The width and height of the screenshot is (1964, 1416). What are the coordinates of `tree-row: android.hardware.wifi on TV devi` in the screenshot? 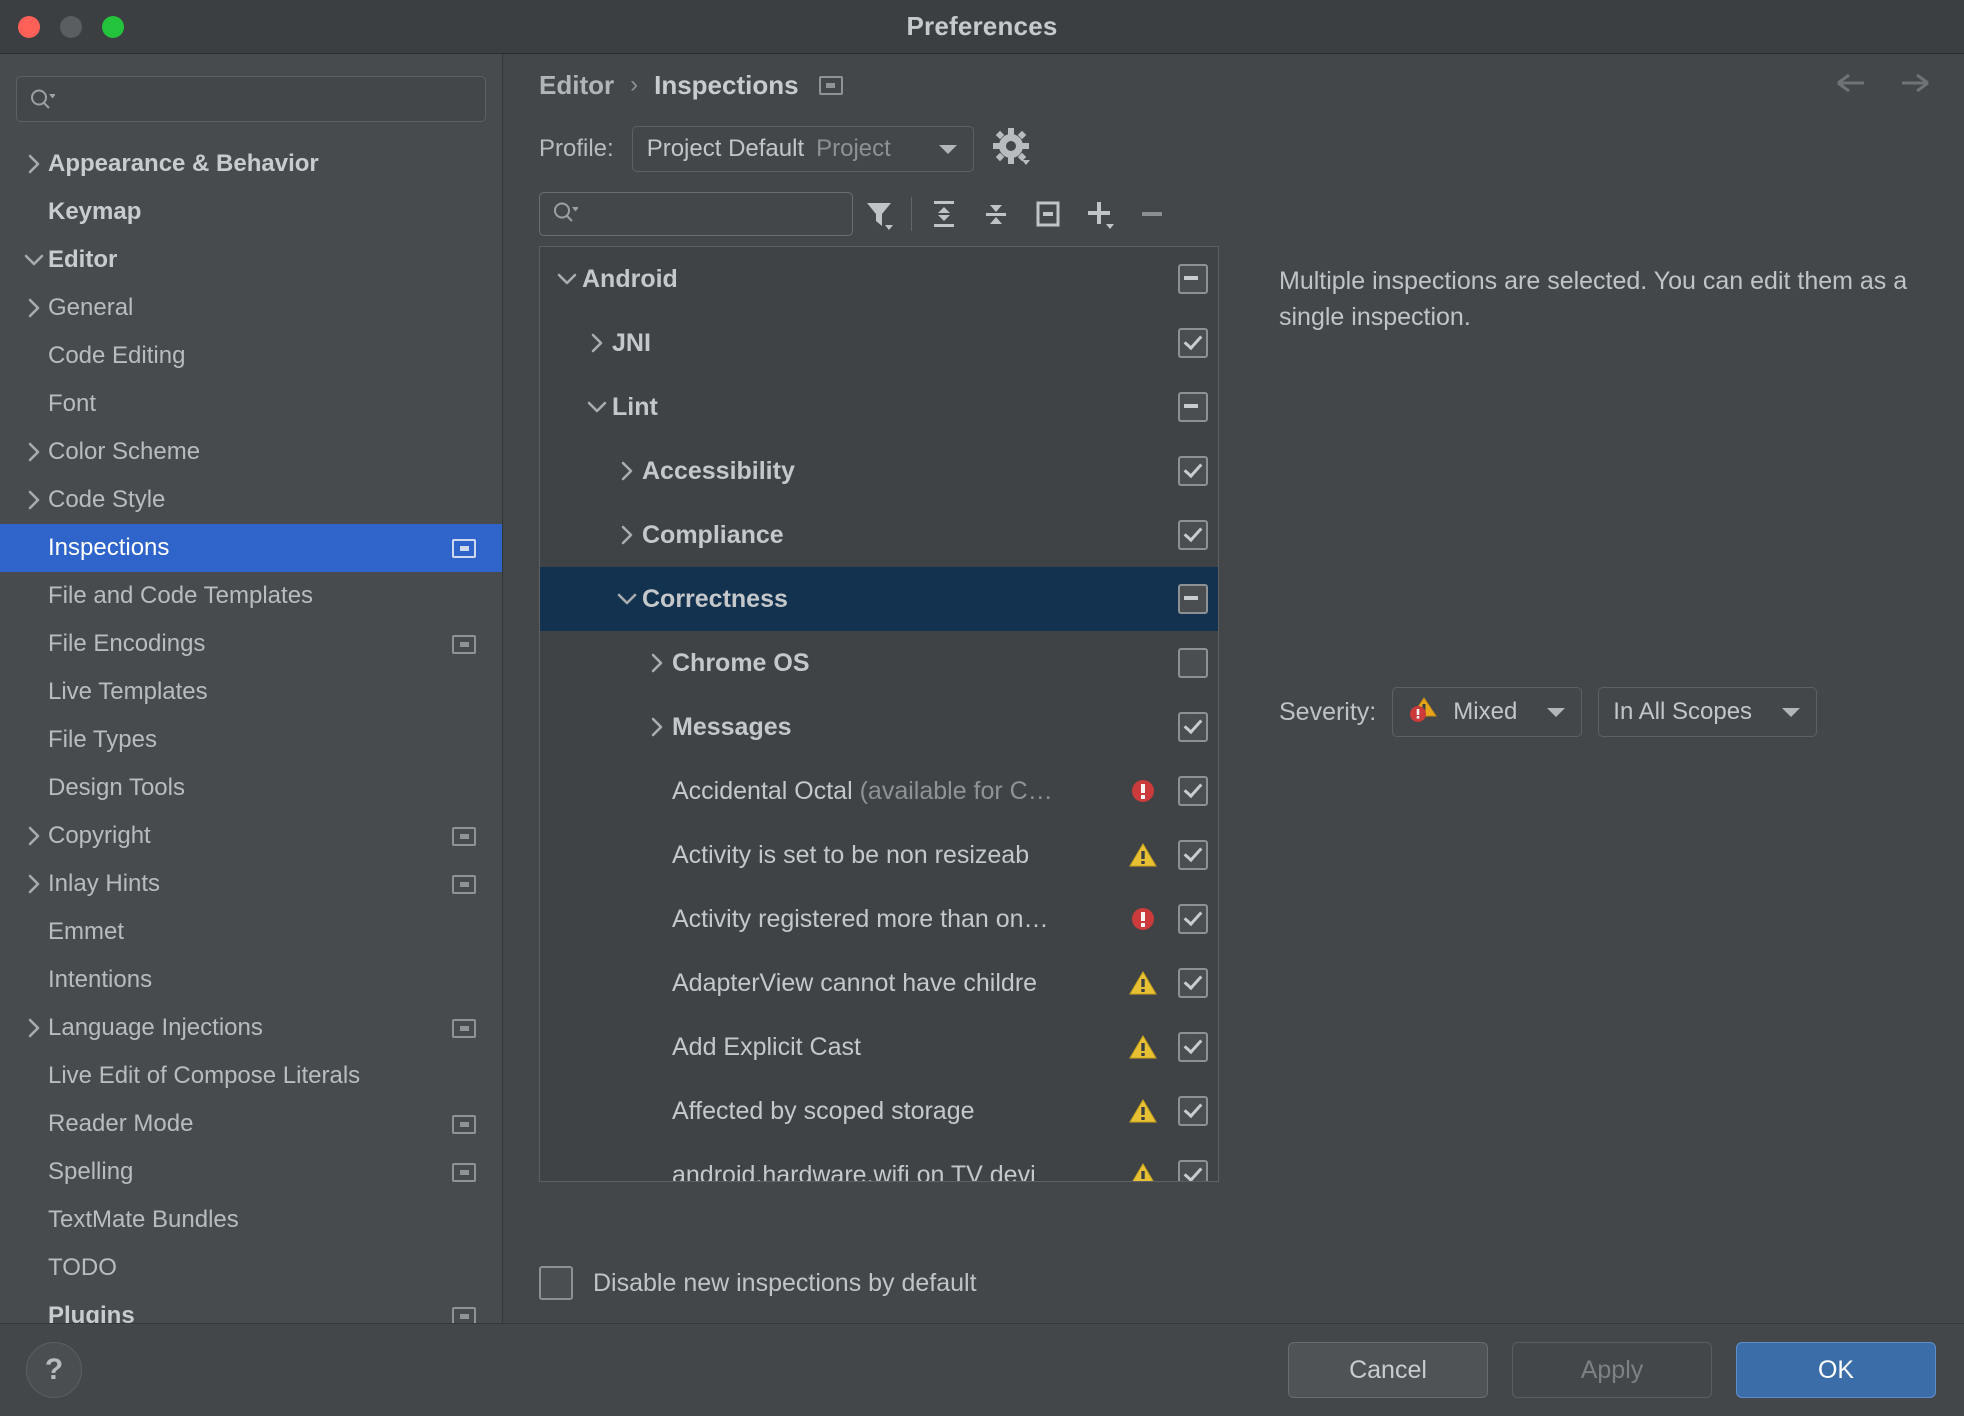 It's located at (879, 1162).